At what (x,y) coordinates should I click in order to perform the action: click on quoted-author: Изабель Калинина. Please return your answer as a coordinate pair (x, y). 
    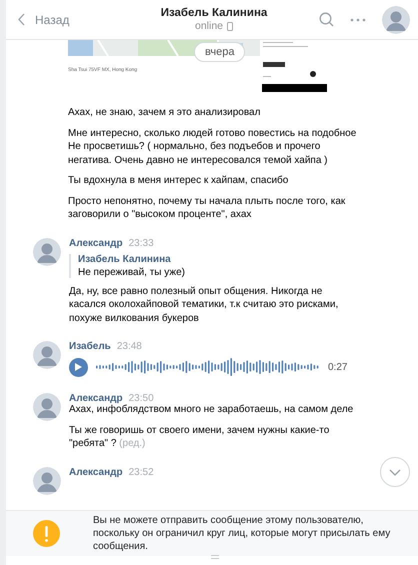
    Looking at the image, I should click on (220, 259).